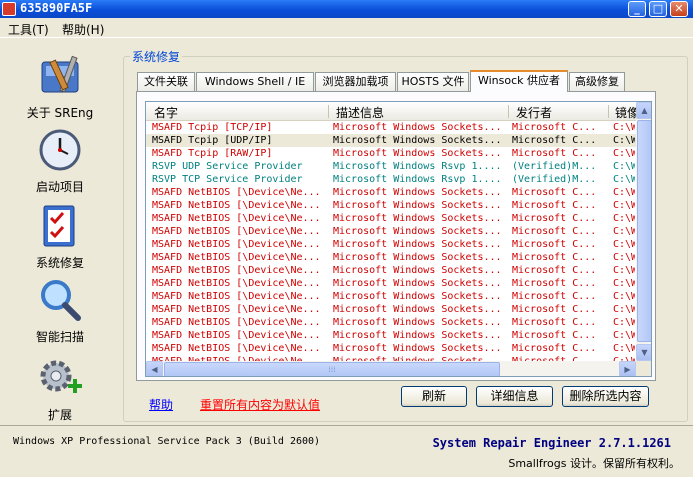 This screenshot has width=693, height=477. Describe the element at coordinates (255, 82) in the screenshot. I see `tab-windows-shell-ie: Windows Shell / IE` at that location.